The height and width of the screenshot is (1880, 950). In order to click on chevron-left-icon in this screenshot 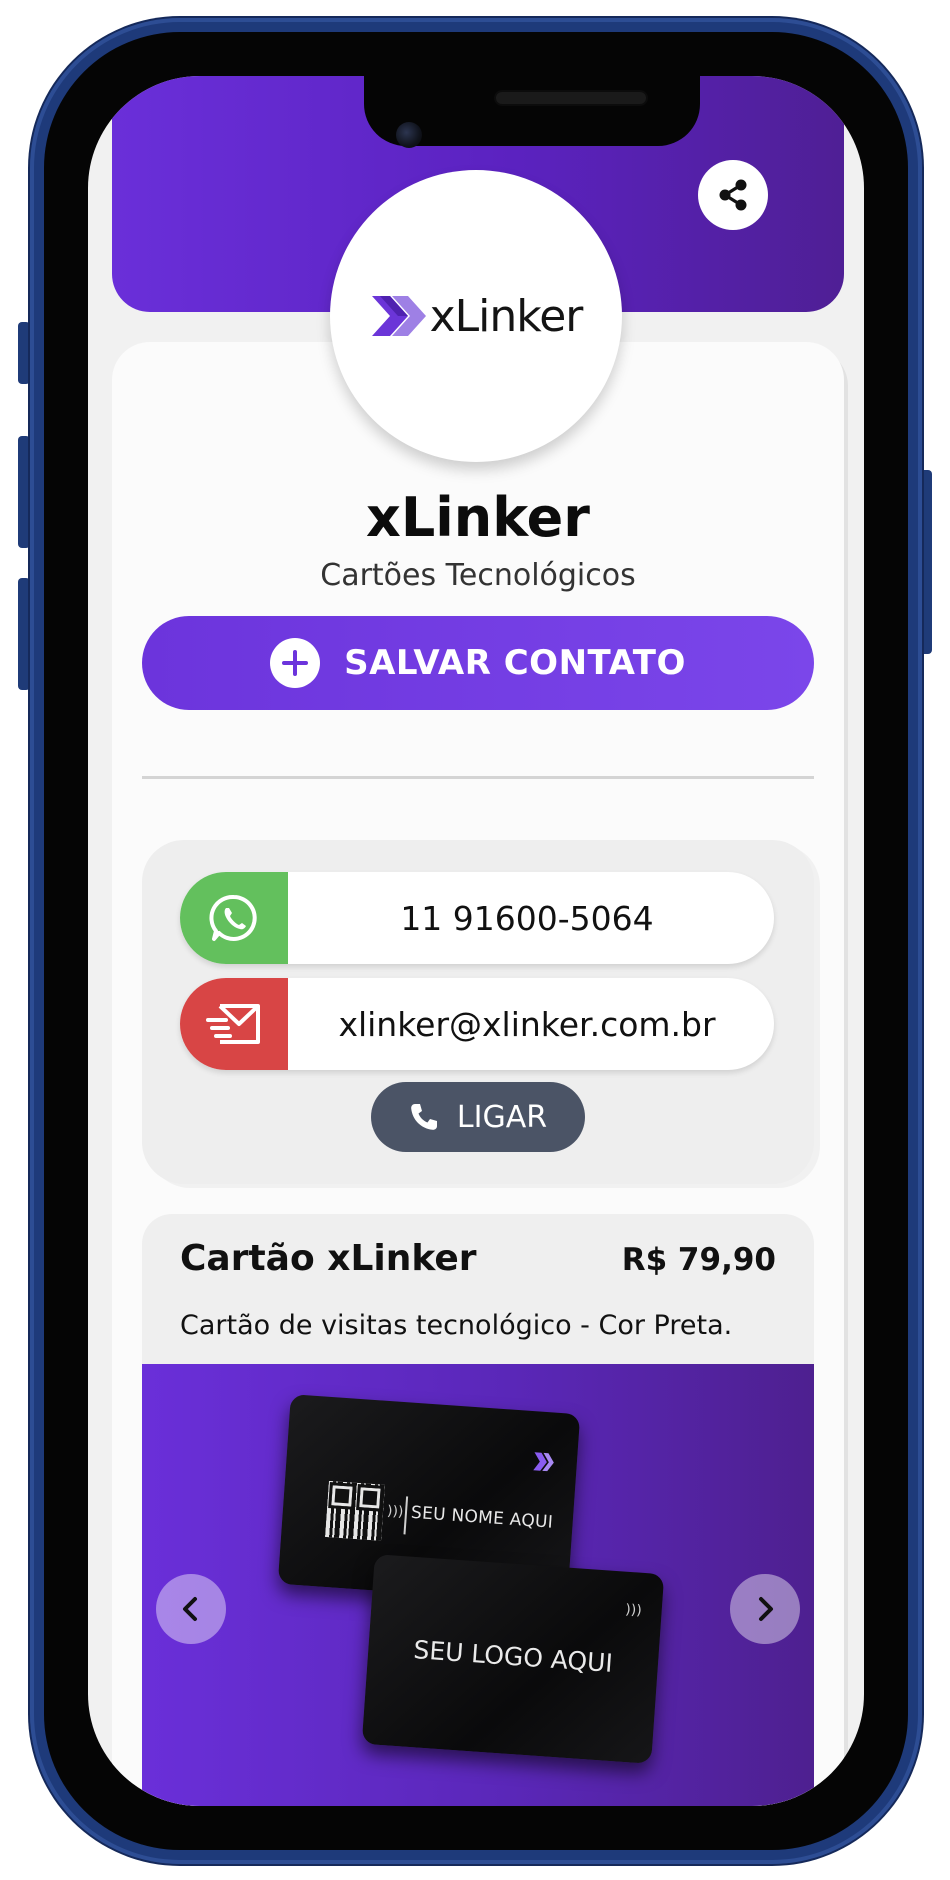, I will do `click(190, 1609)`.